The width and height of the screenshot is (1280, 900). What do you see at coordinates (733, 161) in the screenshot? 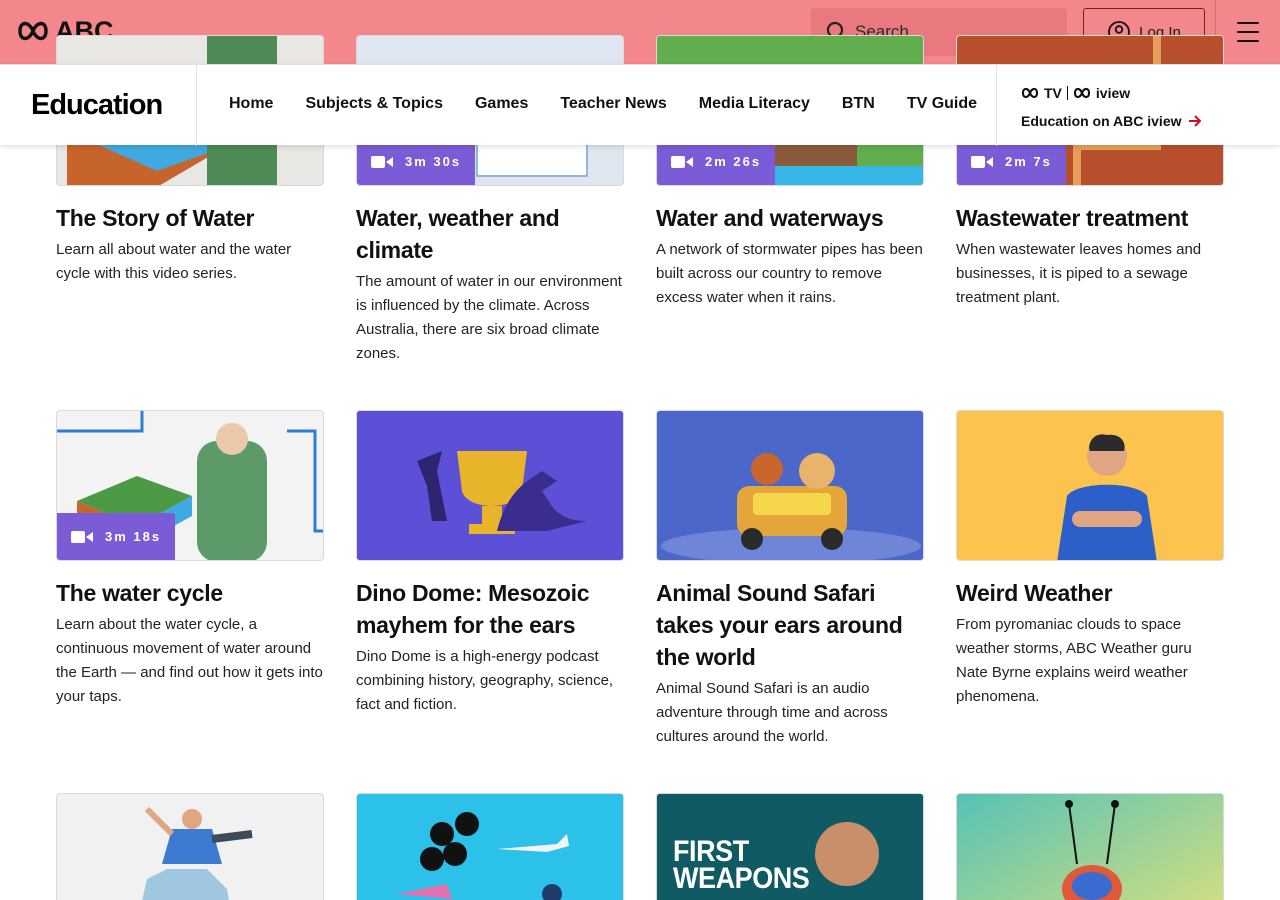
I see `video-duration: 2m 26s` at bounding box center [733, 161].